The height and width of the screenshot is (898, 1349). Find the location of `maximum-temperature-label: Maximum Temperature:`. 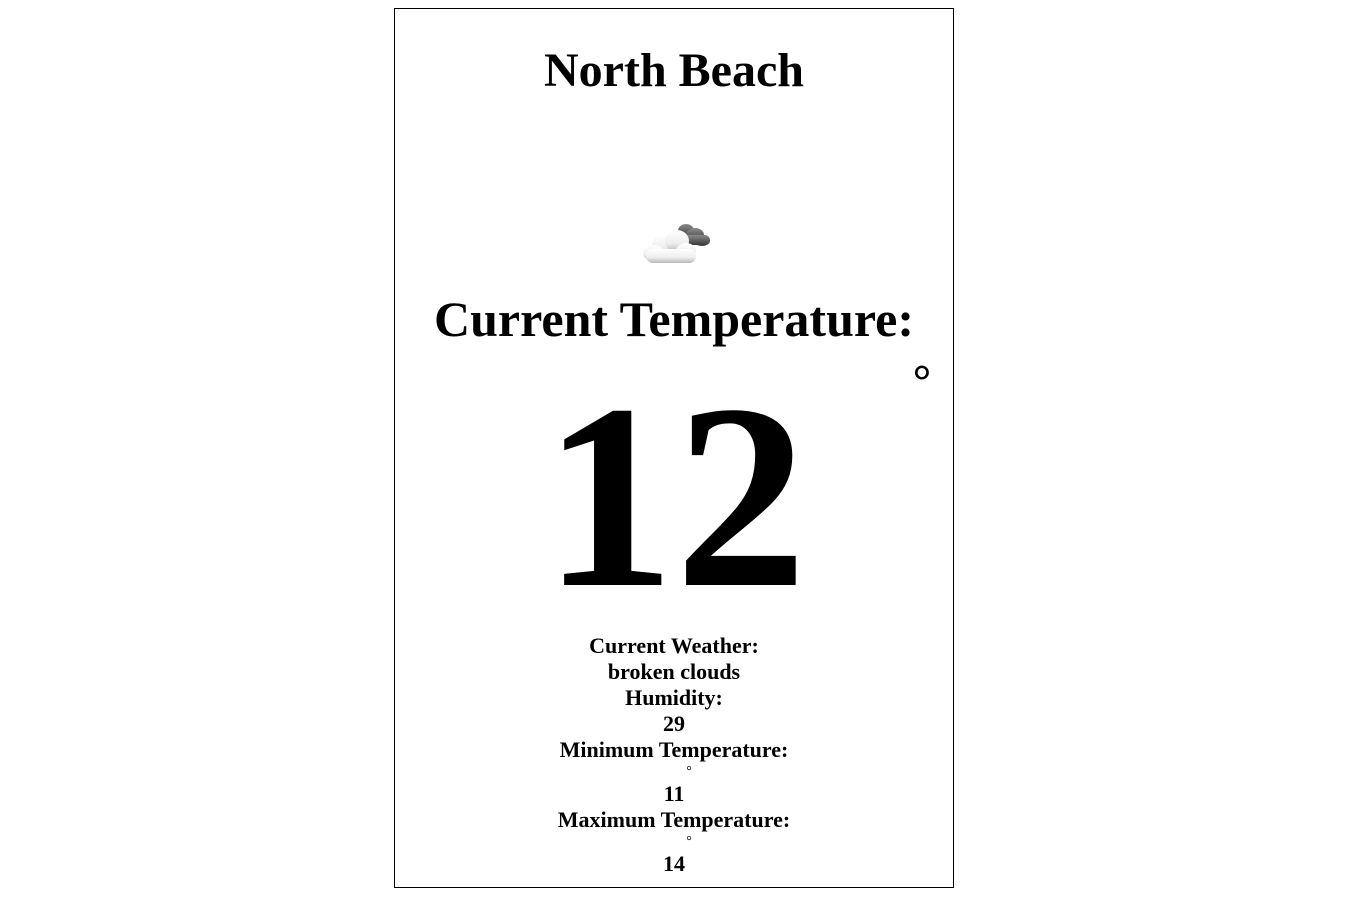

maximum-temperature-label: Maximum Temperature: is located at coordinates (674, 819).